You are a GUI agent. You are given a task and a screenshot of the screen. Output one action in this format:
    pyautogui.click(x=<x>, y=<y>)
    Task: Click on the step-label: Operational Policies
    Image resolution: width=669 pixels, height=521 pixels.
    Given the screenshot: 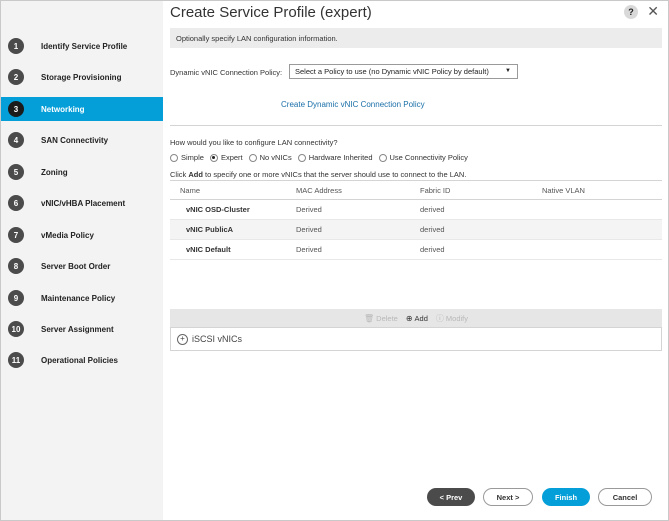 What is the action you would take?
    pyautogui.click(x=79, y=360)
    